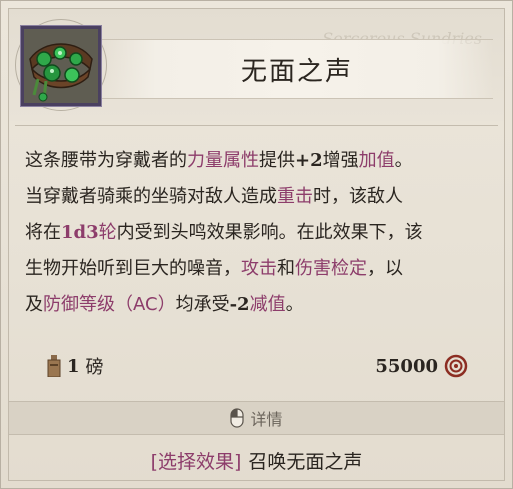  Describe the element at coordinates (94, 367) in the screenshot. I see `weight-unit: 磅` at that location.